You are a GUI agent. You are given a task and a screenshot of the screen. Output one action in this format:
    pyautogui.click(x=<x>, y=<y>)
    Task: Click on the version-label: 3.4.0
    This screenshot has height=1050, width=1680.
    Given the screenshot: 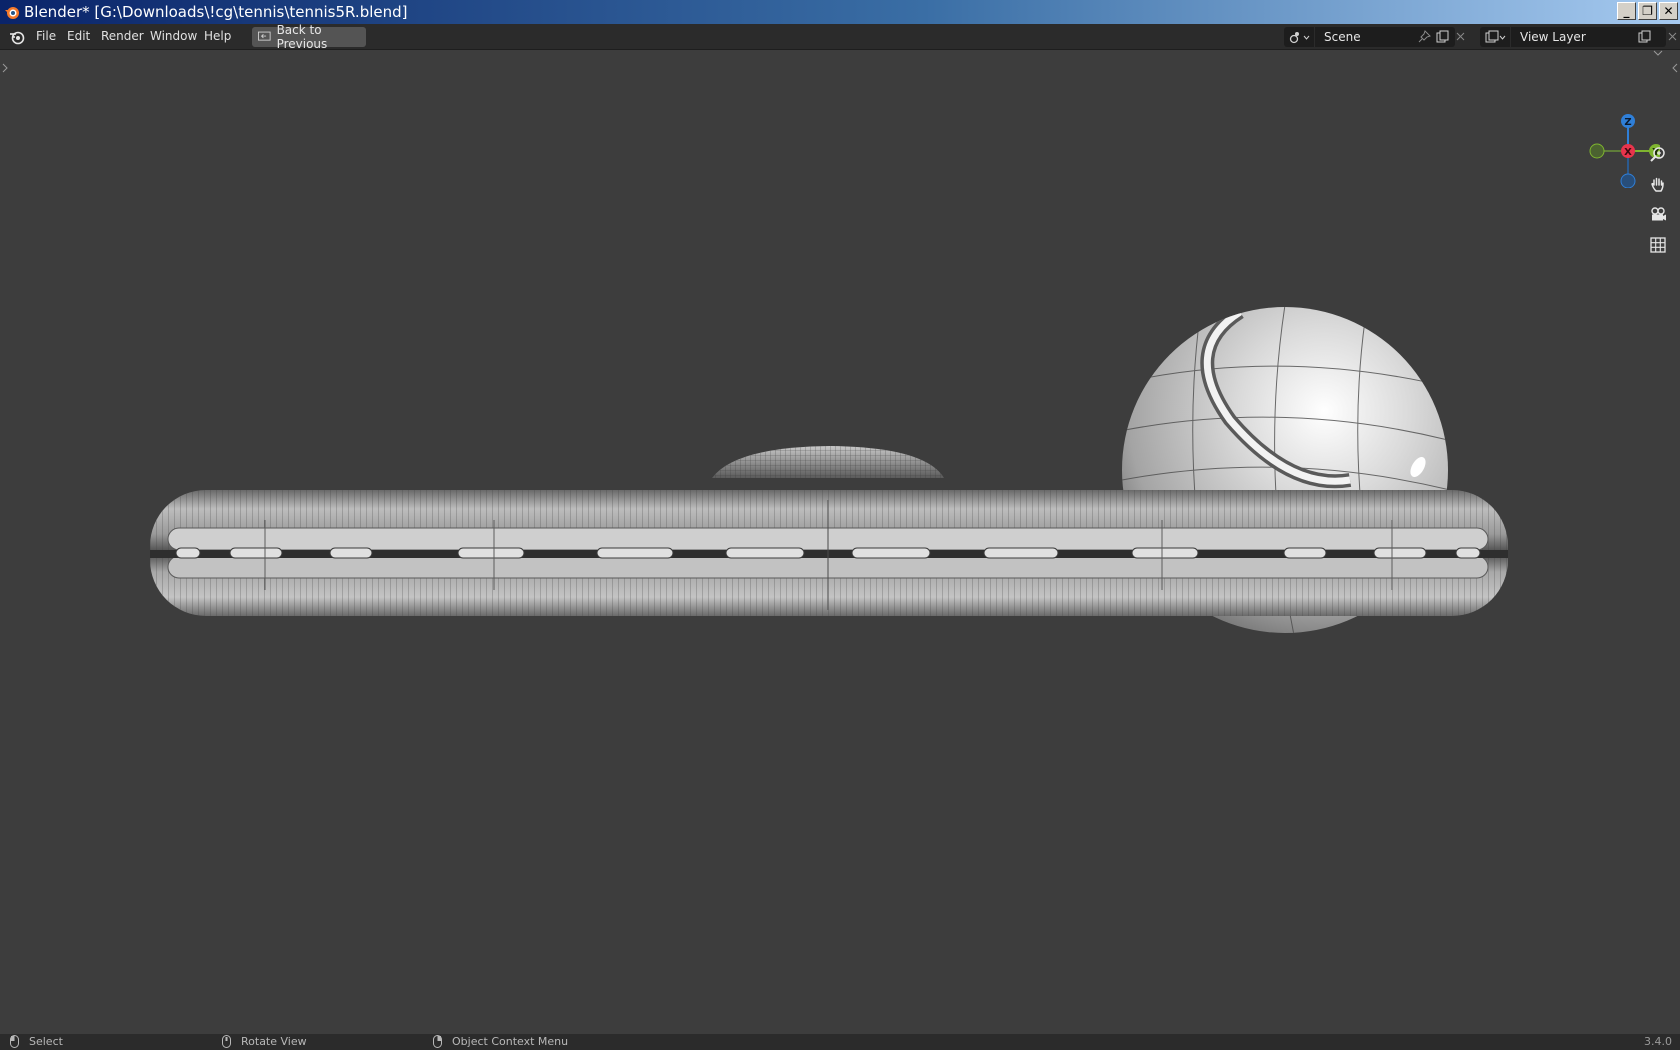 What is the action you would take?
    pyautogui.click(x=1658, y=1041)
    